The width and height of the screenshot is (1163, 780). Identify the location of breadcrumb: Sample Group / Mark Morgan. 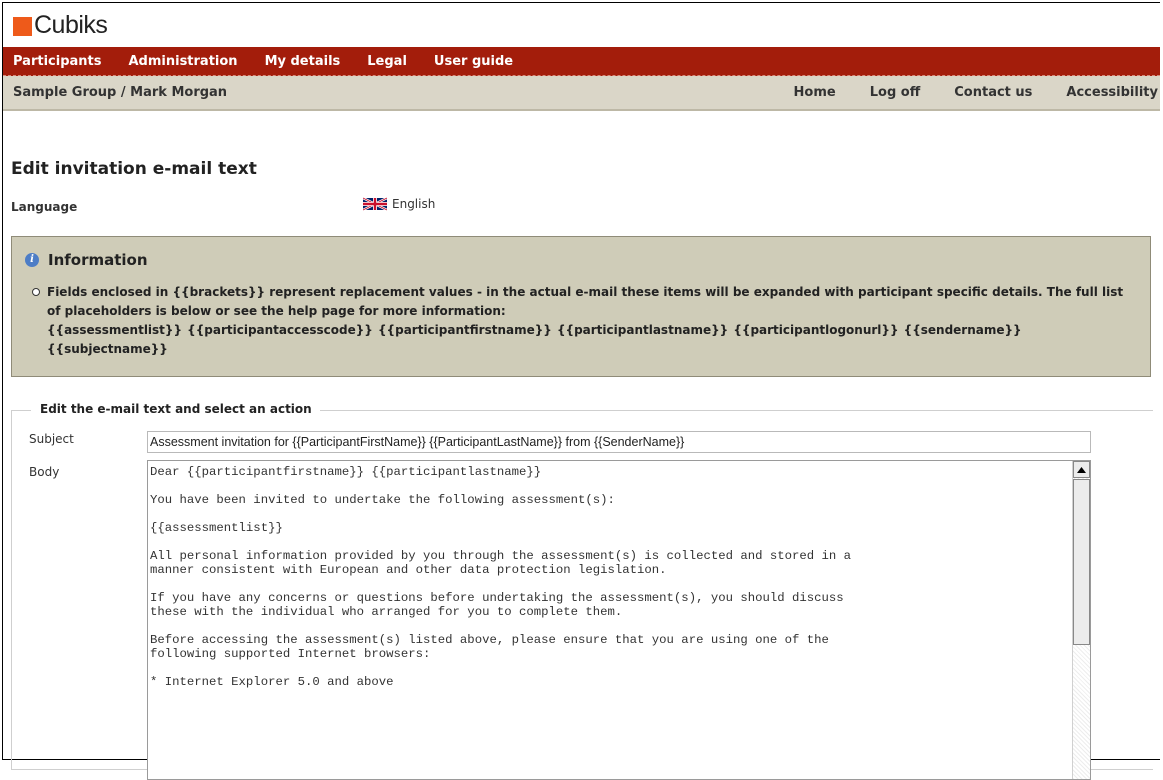
(120, 92).